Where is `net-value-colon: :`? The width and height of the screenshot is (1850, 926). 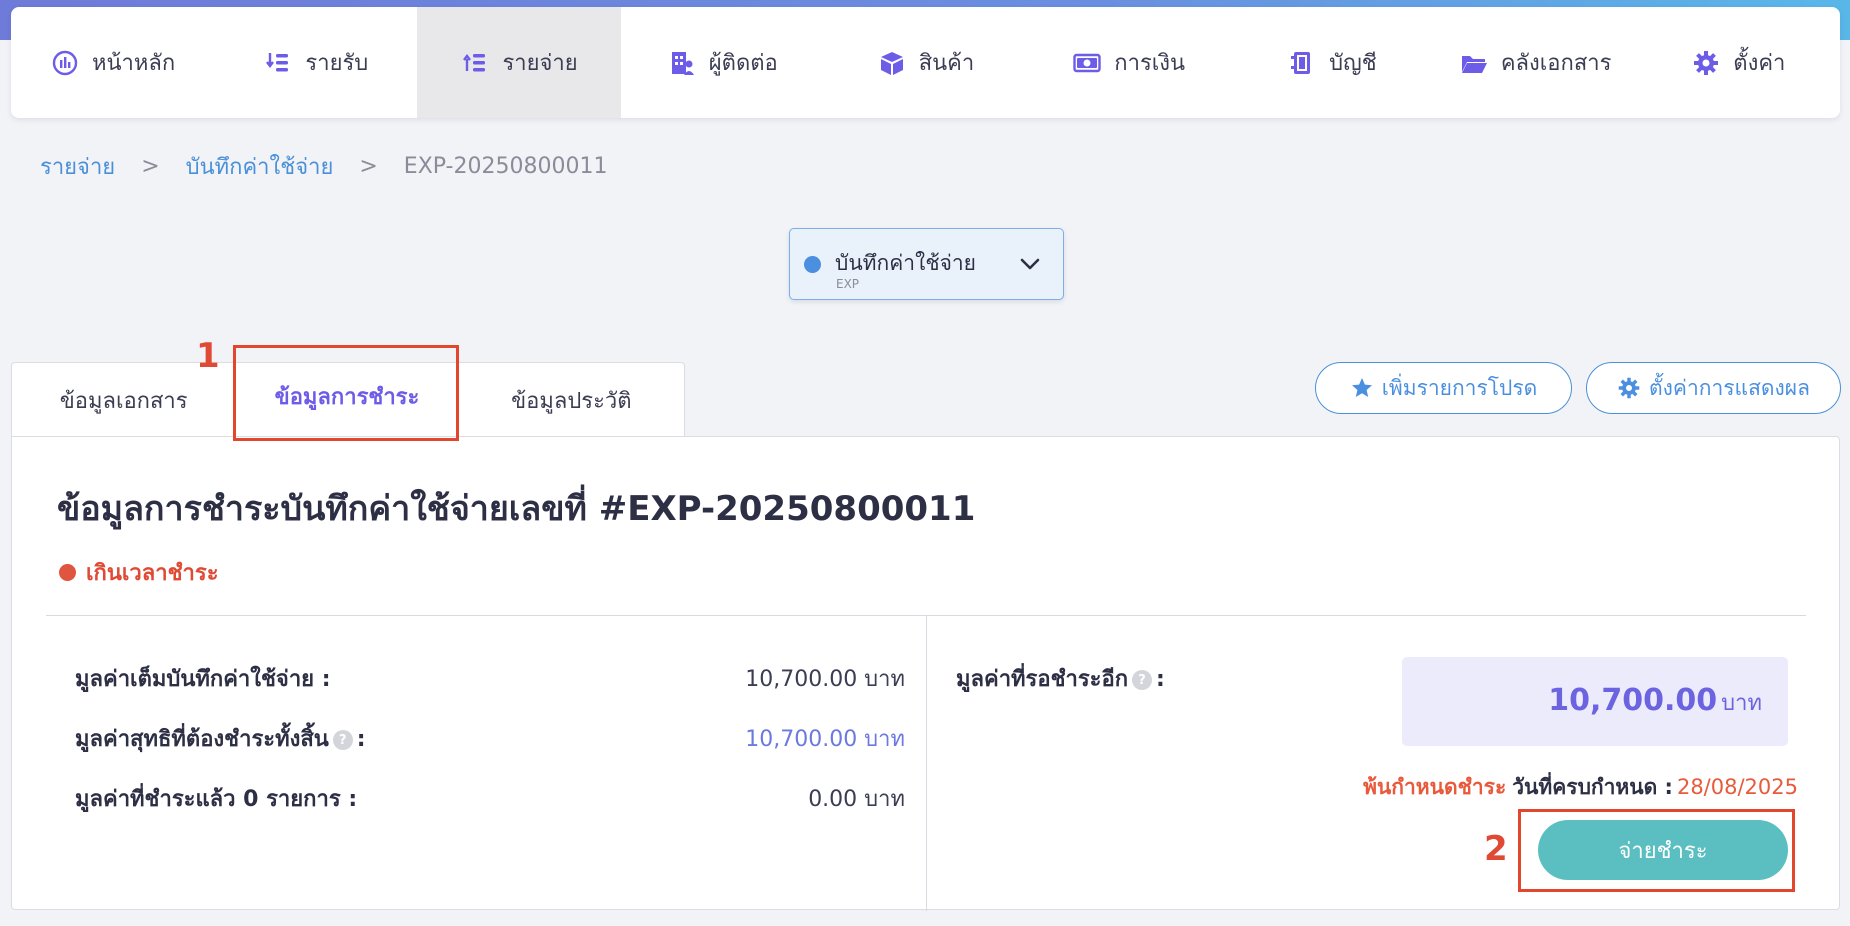
net-value-colon: : is located at coordinates (361, 739).